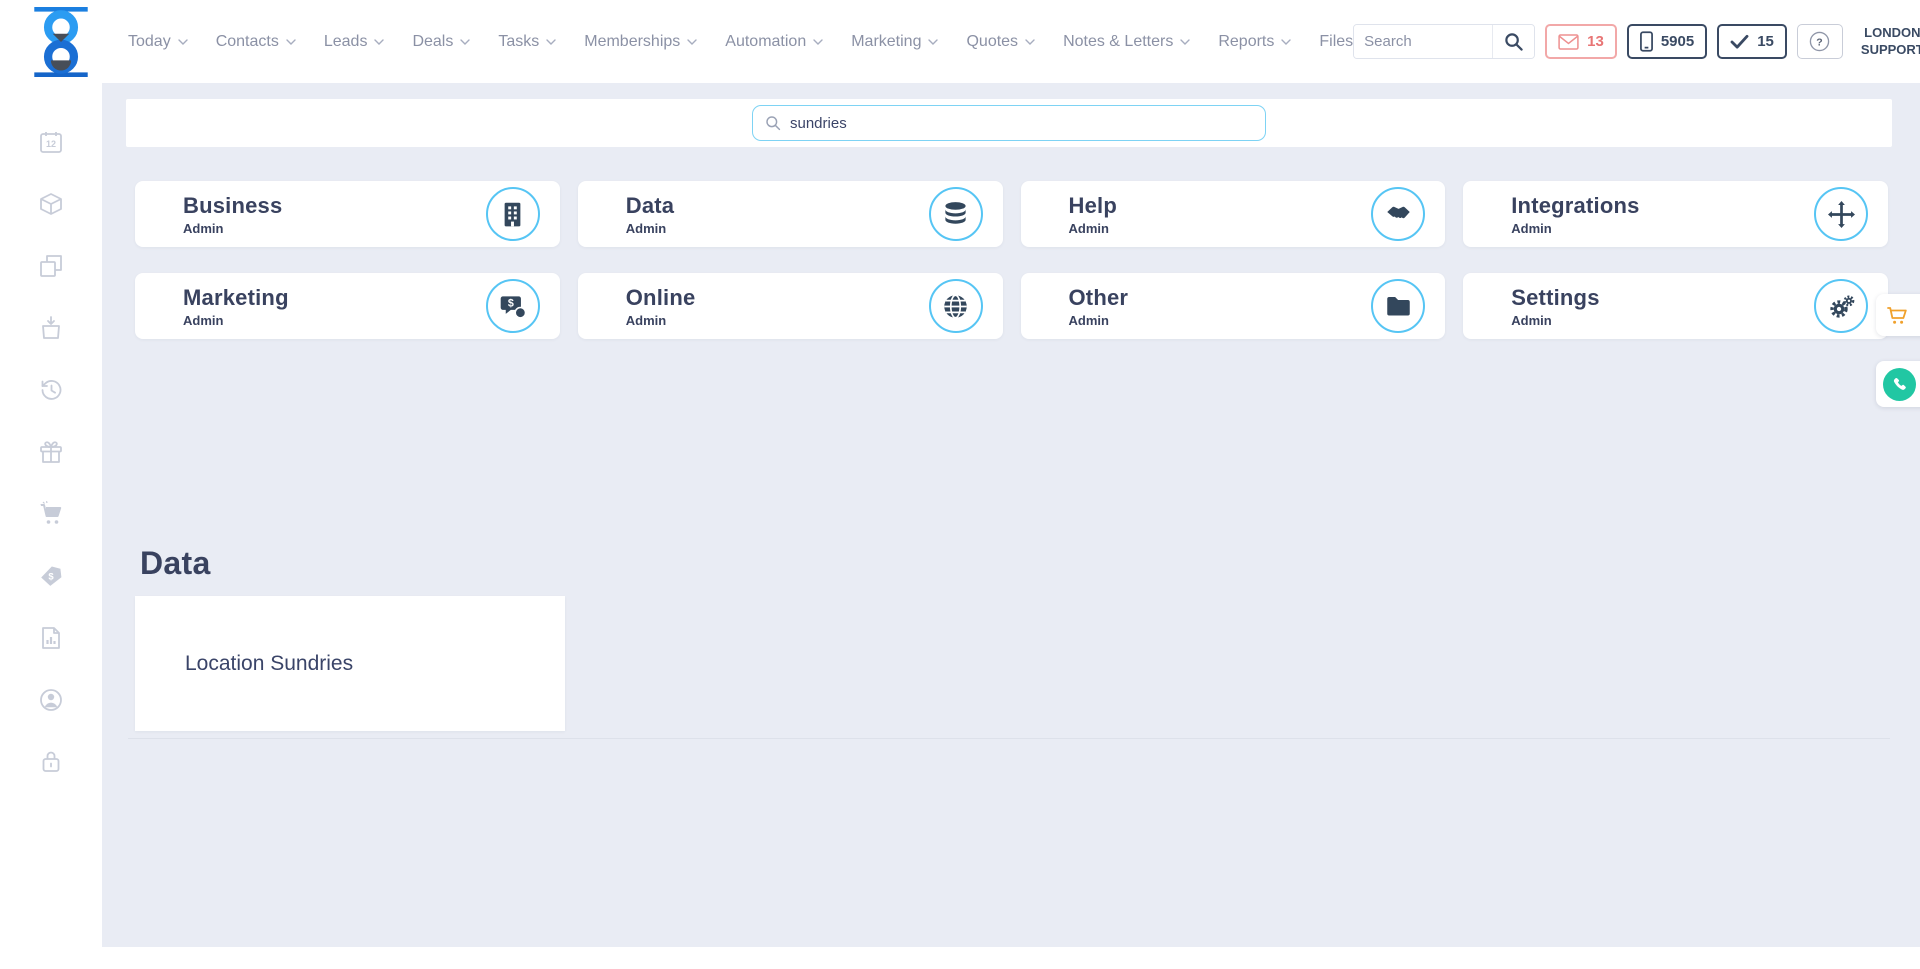 Image resolution: width=1920 pixels, height=969 pixels. I want to click on nav-item-quotes: Quotes, so click(1000, 42).